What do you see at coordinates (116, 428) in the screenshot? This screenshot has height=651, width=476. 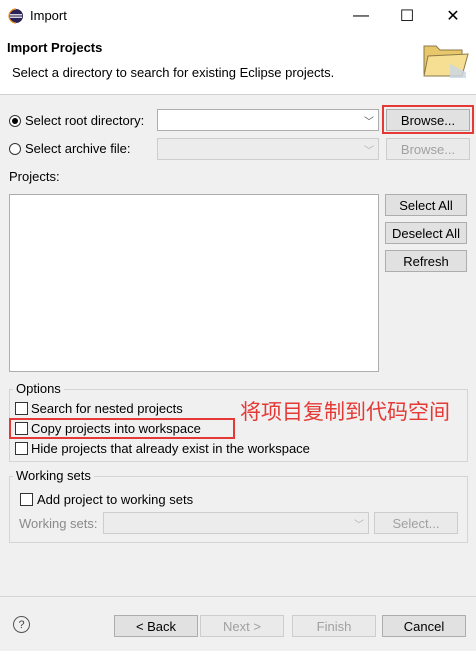 I see `copy-into-workspace-label: Copy projects into workspace` at bounding box center [116, 428].